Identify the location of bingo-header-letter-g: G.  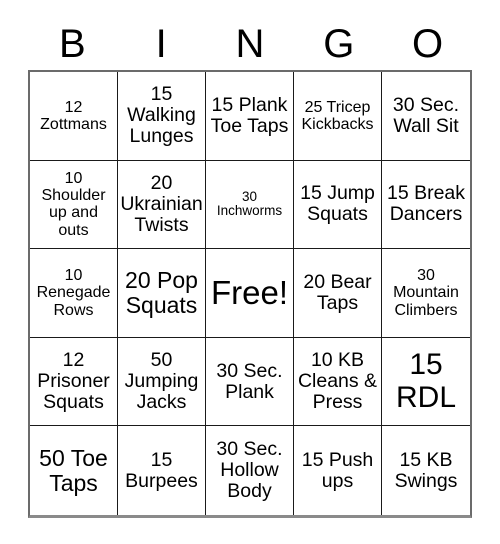
(339, 44).